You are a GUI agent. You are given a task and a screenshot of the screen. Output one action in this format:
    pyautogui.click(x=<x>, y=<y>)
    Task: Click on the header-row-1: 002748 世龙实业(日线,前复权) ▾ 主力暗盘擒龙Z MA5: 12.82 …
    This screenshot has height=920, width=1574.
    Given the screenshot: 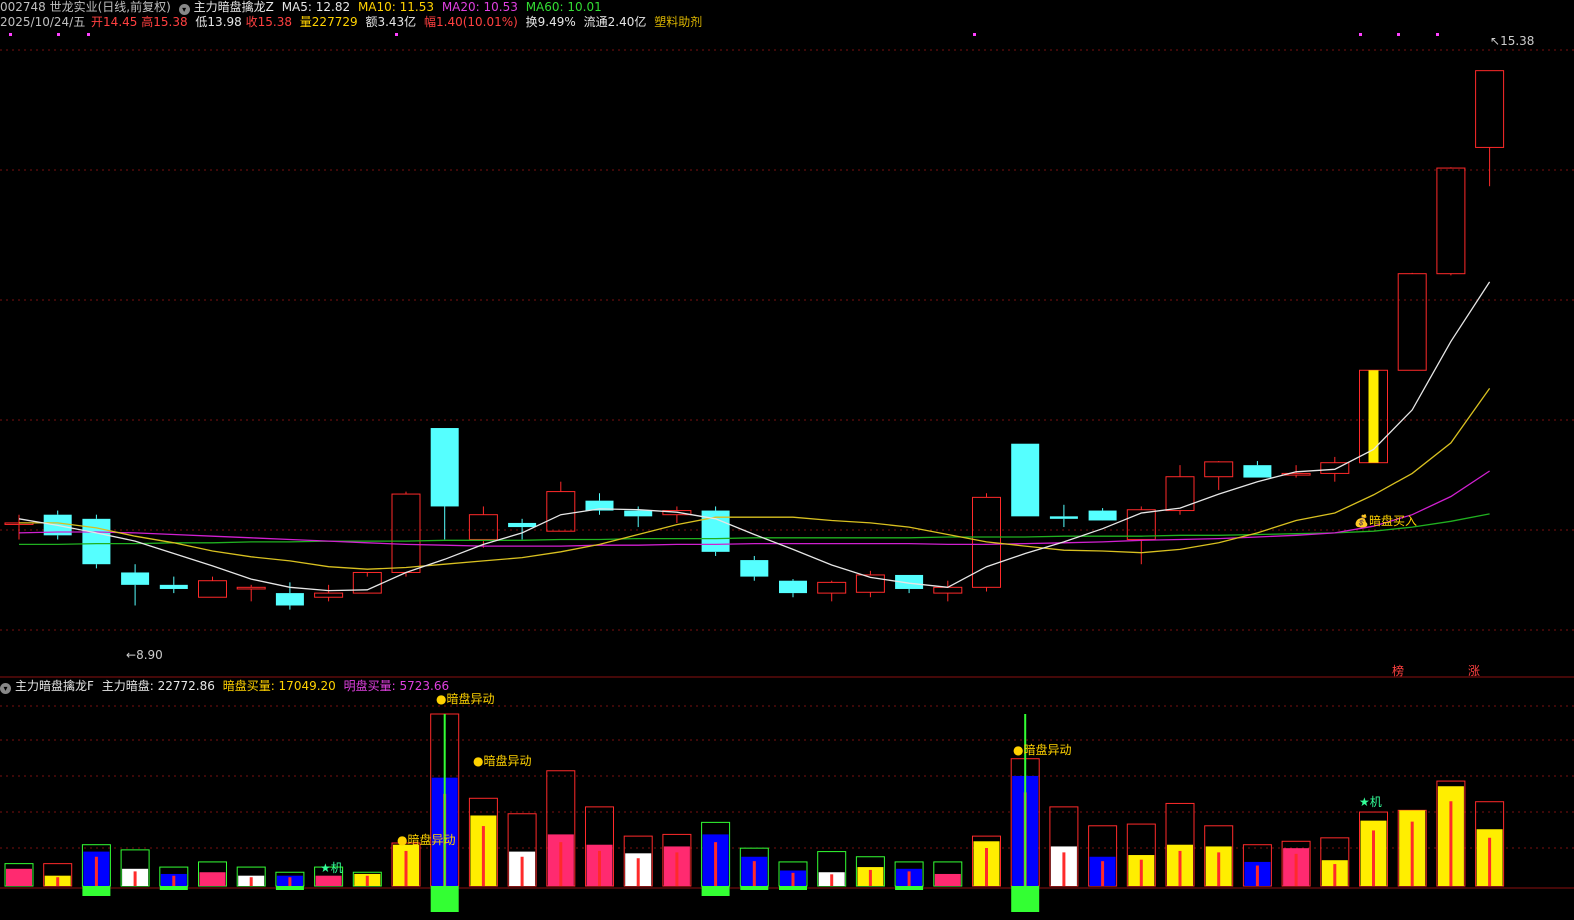 What is the action you would take?
    pyautogui.click(x=303, y=7)
    